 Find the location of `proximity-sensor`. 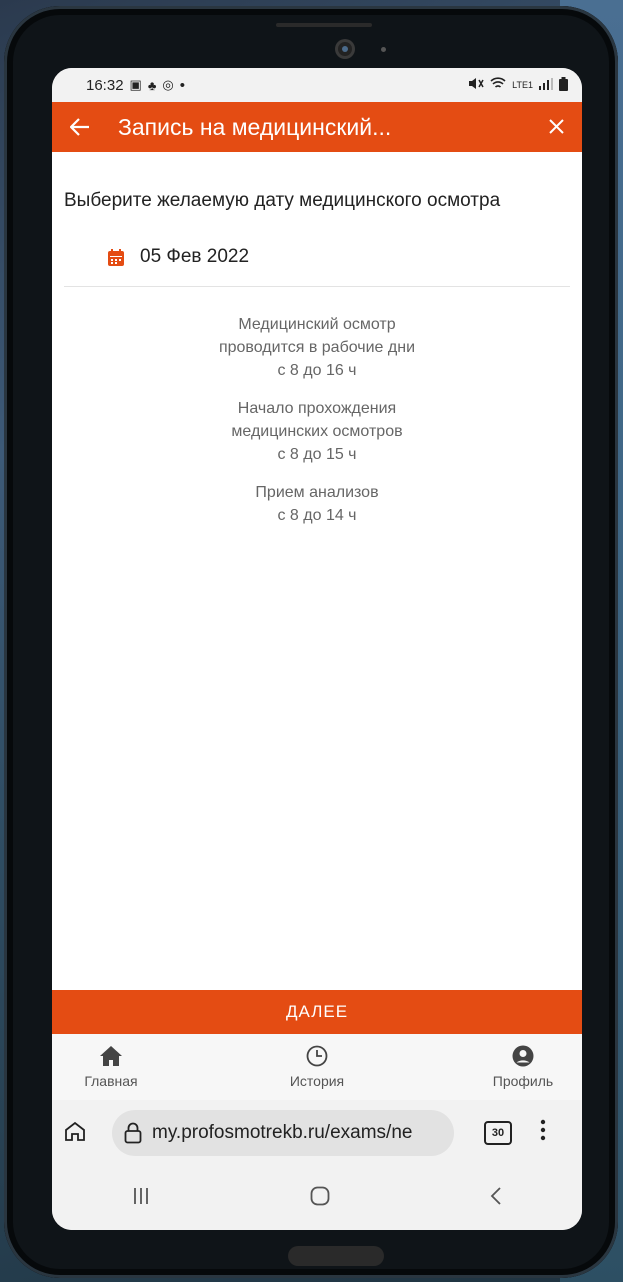

proximity-sensor is located at coordinates (383, 49).